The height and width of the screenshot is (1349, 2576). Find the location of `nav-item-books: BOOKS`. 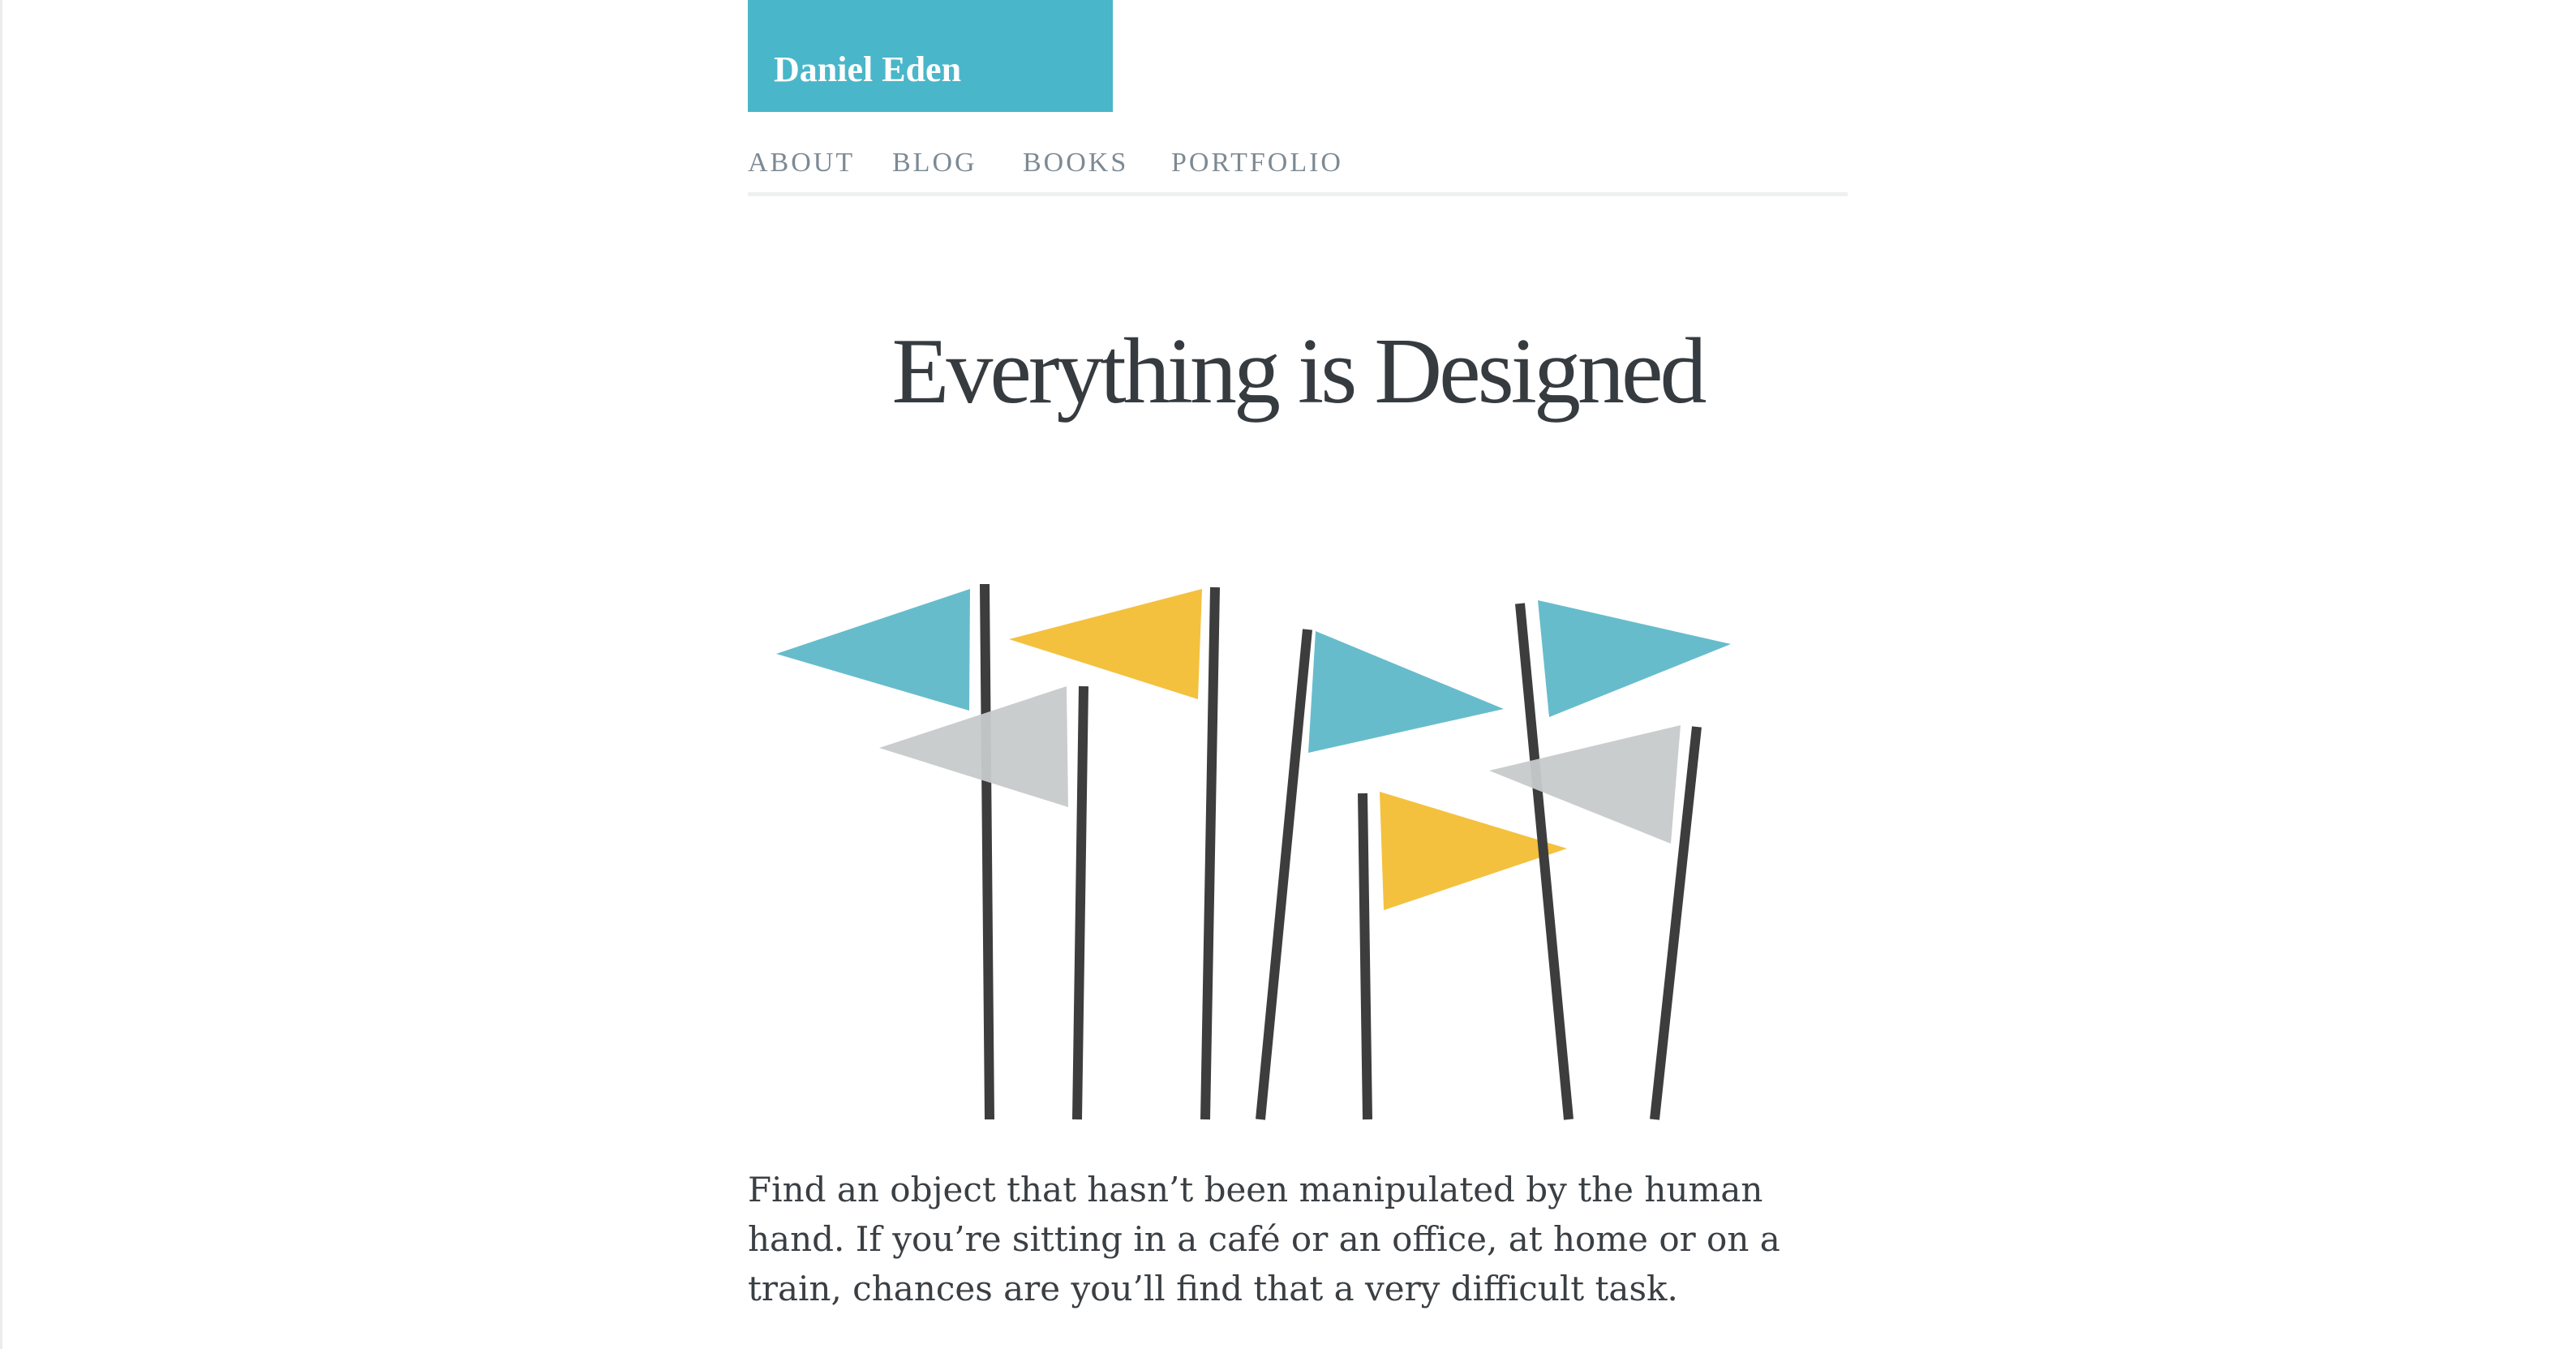

nav-item-books: BOOKS is located at coordinates (1075, 163).